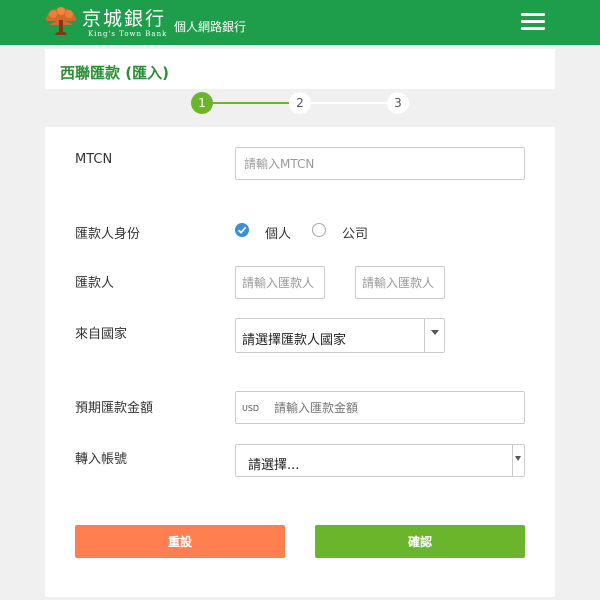 The image size is (600, 600). What do you see at coordinates (210, 27) in the screenshot?
I see `header-subtitle: 個人網路銀行` at bounding box center [210, 27].